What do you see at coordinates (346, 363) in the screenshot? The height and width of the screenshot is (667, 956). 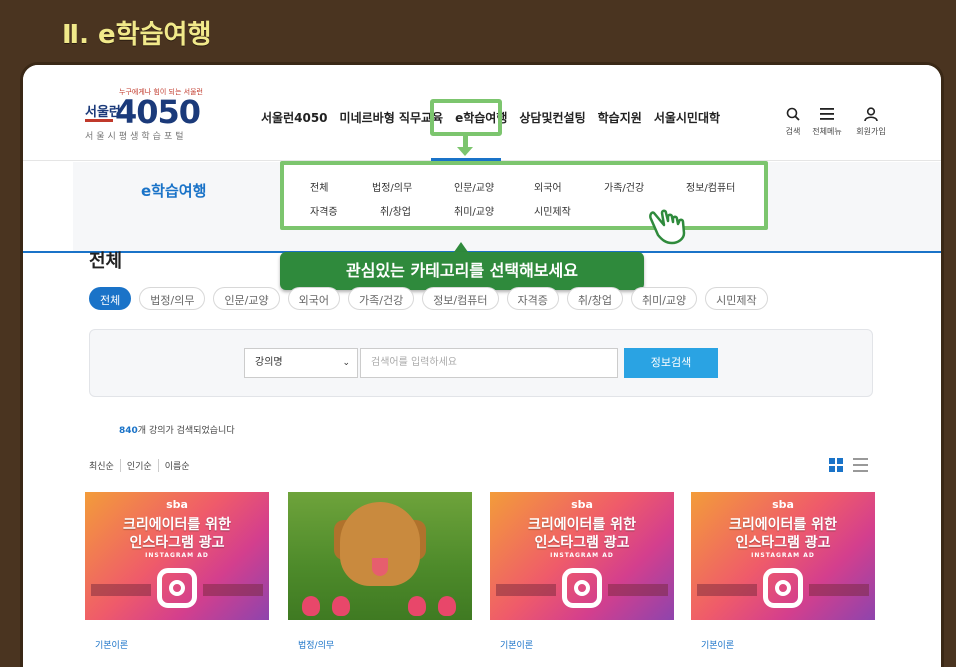 I see `chevron-down-icon: ⌄` at bounding box center [346, 363].